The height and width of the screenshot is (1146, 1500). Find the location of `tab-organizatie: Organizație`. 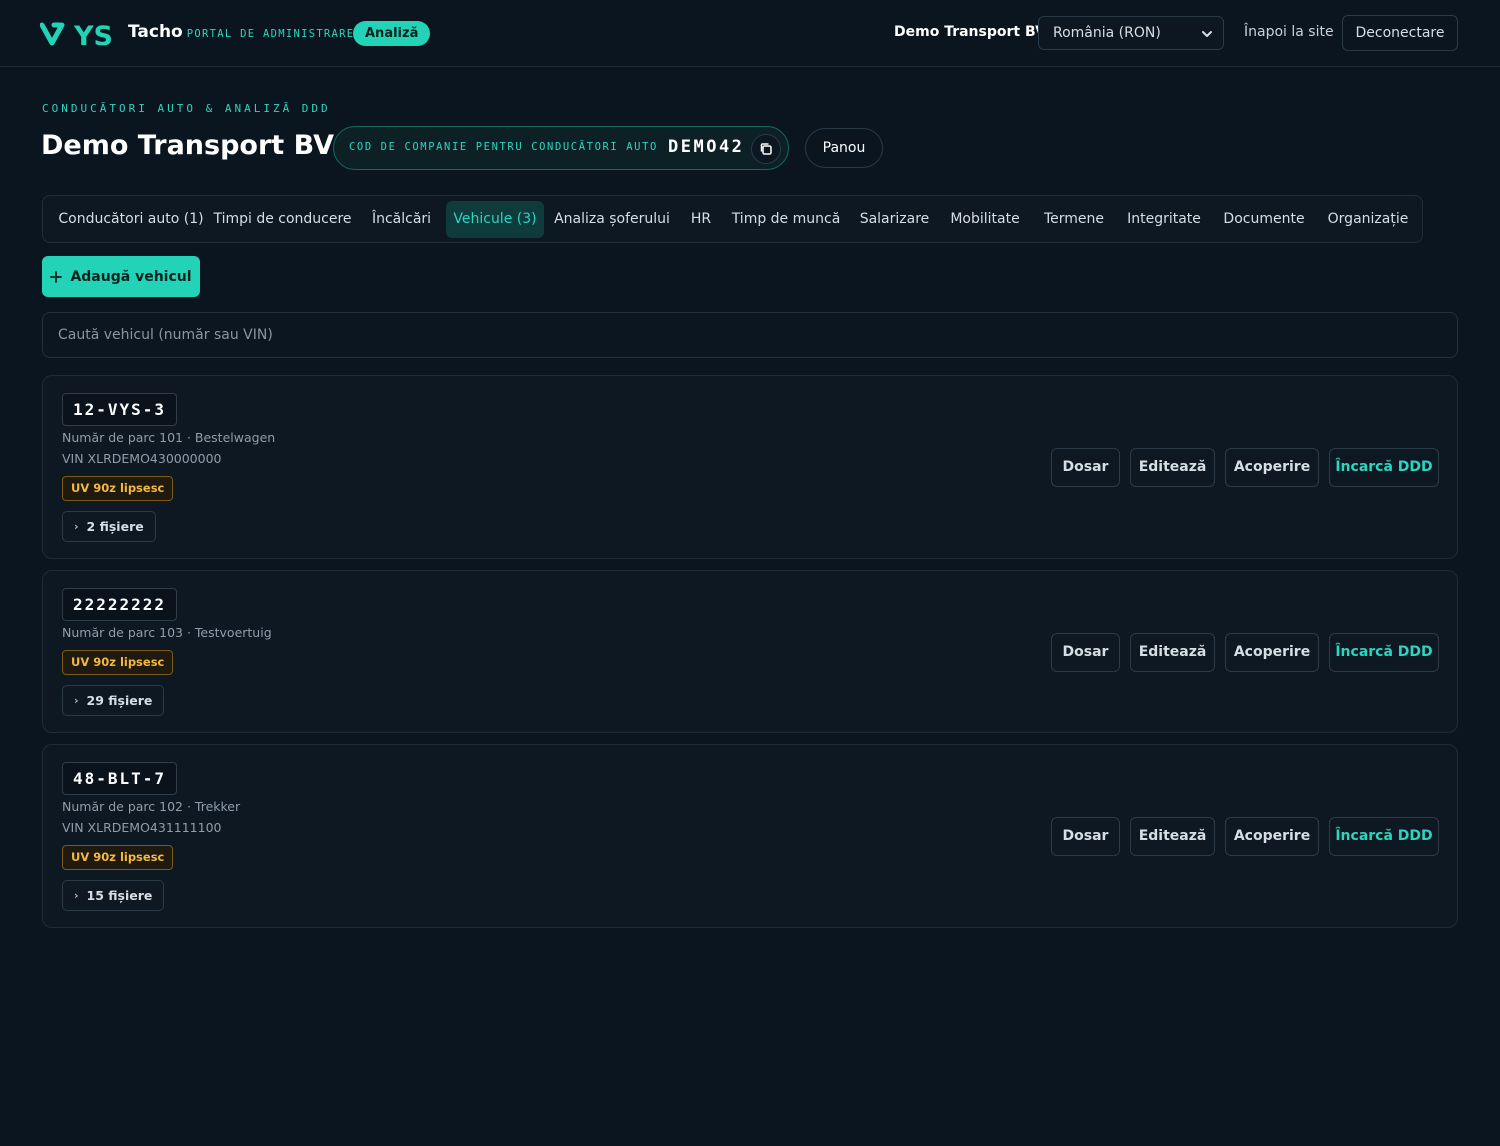

tab-organizatie: Organizație is located at coordinates (1368, 219).